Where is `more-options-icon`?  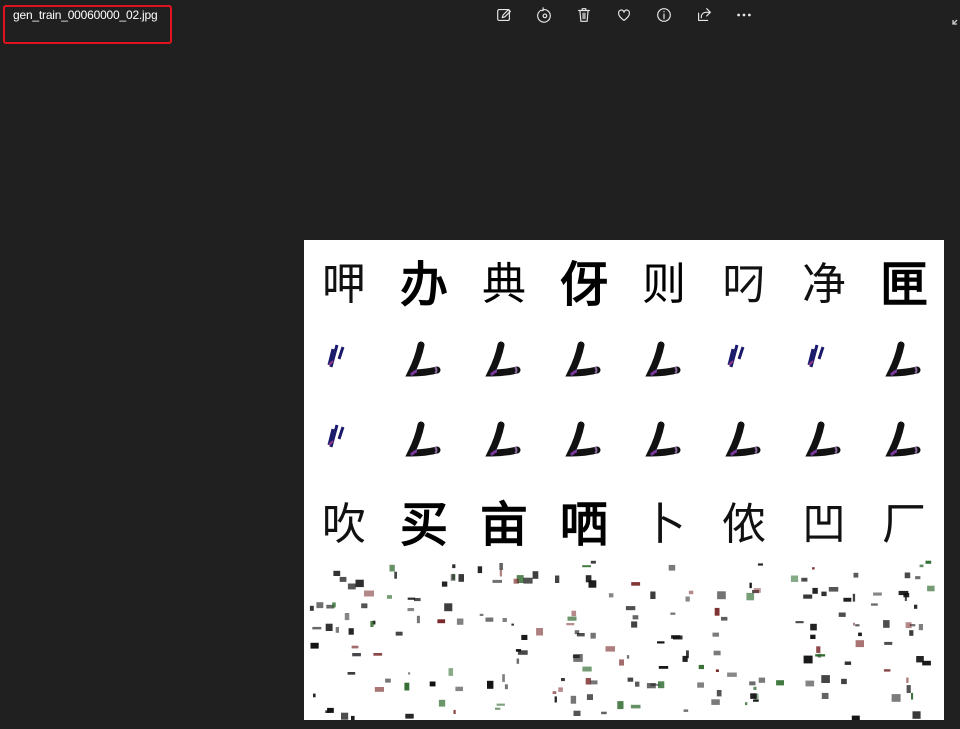
more-options-icon is located at coordinates (744, 15).